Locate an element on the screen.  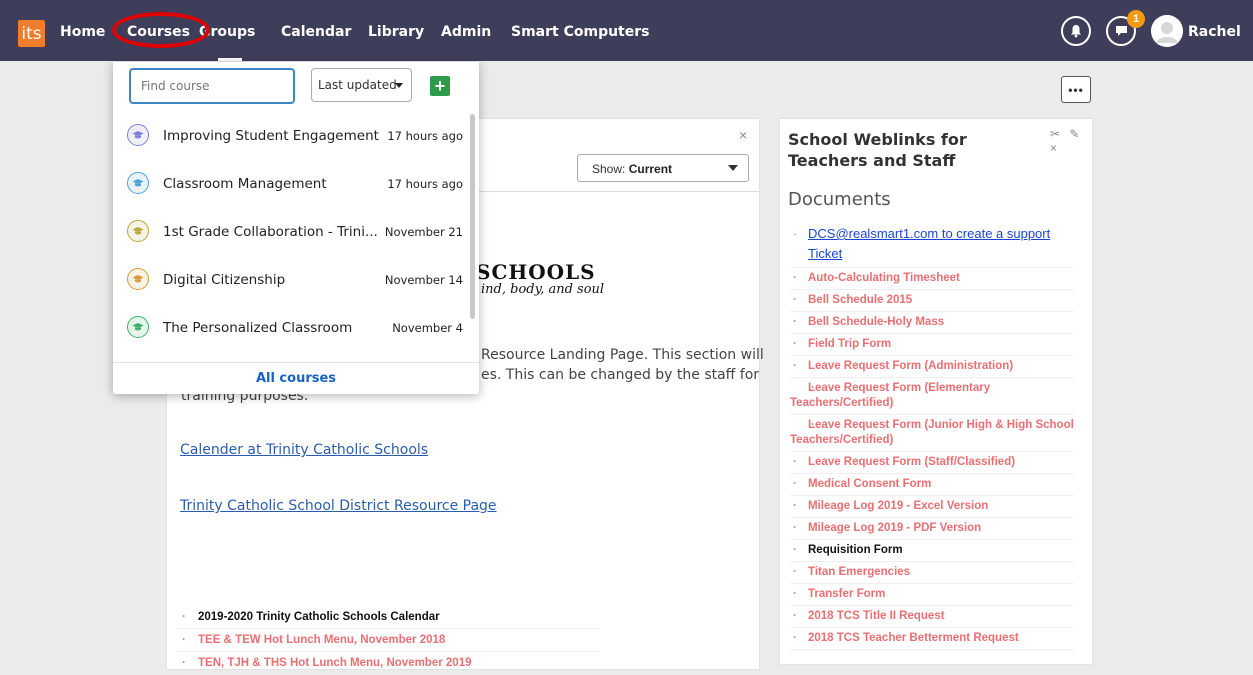
course-item: Digital Citizenship November 14 is located at coordinates (291, 280).